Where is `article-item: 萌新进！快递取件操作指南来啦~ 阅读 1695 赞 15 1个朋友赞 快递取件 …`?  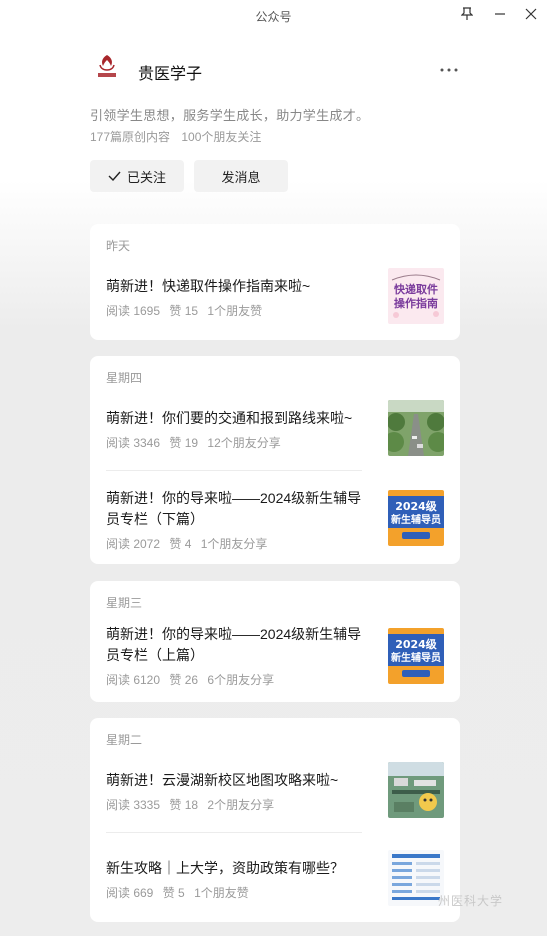
article-item: 萌新进！快递取件操作指南来啦~ 阅读 1695 赞 15 1个朋友赞 快递取件 … is located at coordinates (275, 302).